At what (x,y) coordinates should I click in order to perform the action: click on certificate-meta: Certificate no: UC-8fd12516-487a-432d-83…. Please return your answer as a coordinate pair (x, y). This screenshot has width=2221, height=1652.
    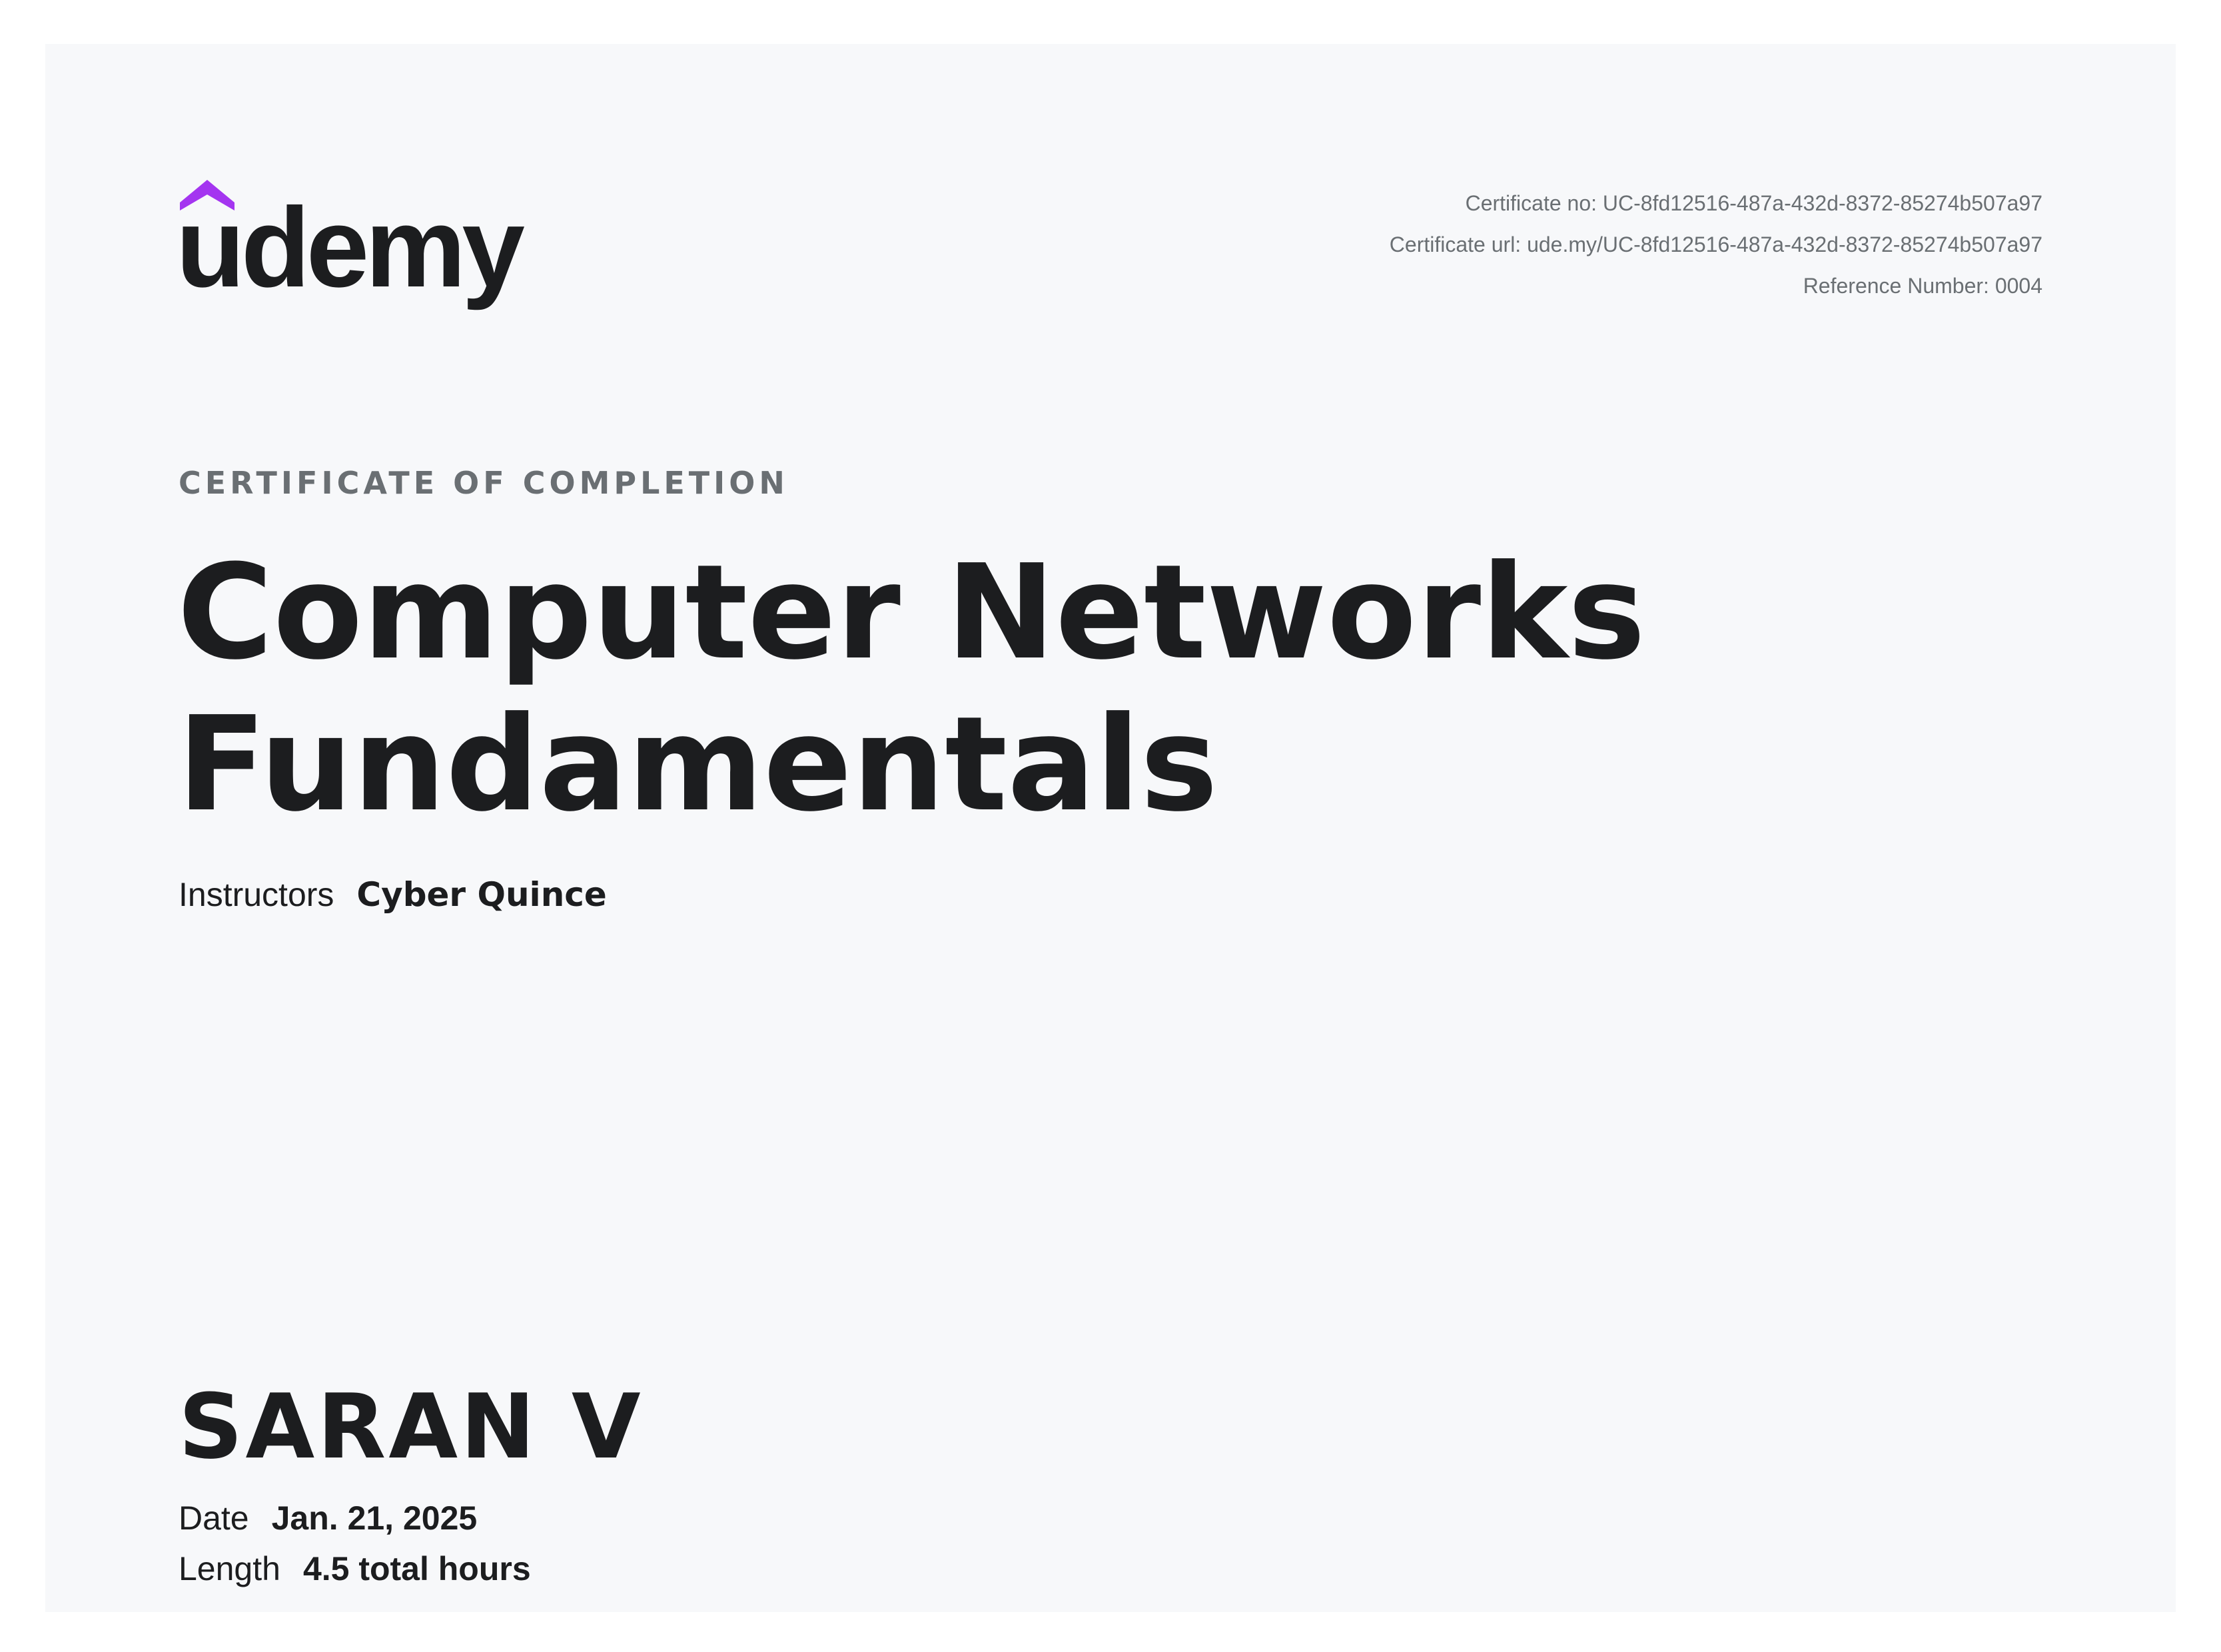
    Looking at the image, I should click on (1716, 244).